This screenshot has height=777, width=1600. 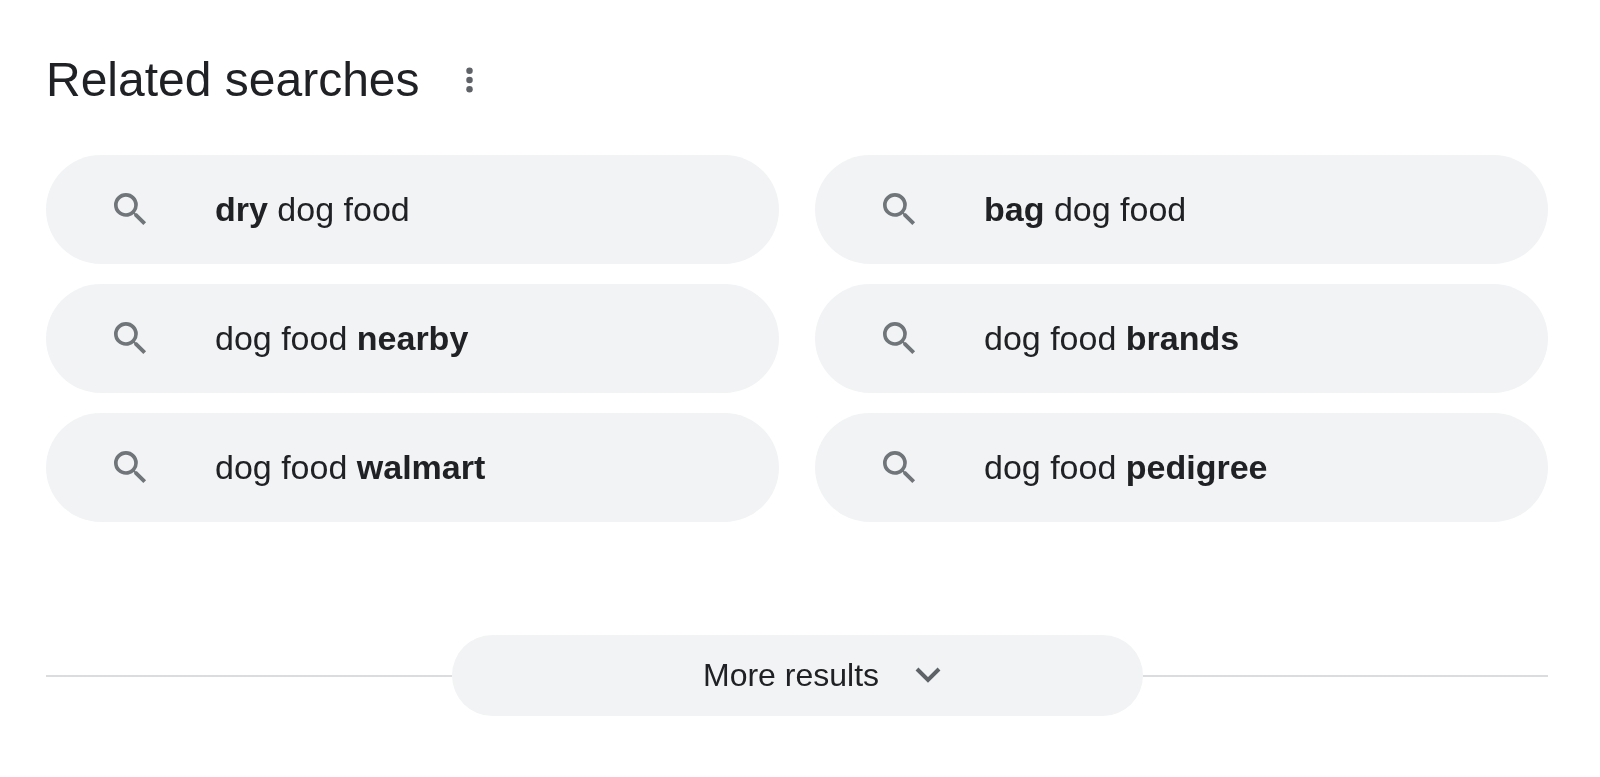 What do you see at coordinates (412, 467) in the screenshot?
I see `related-search-link: dog food walmart` at bounding box center [412, 467].